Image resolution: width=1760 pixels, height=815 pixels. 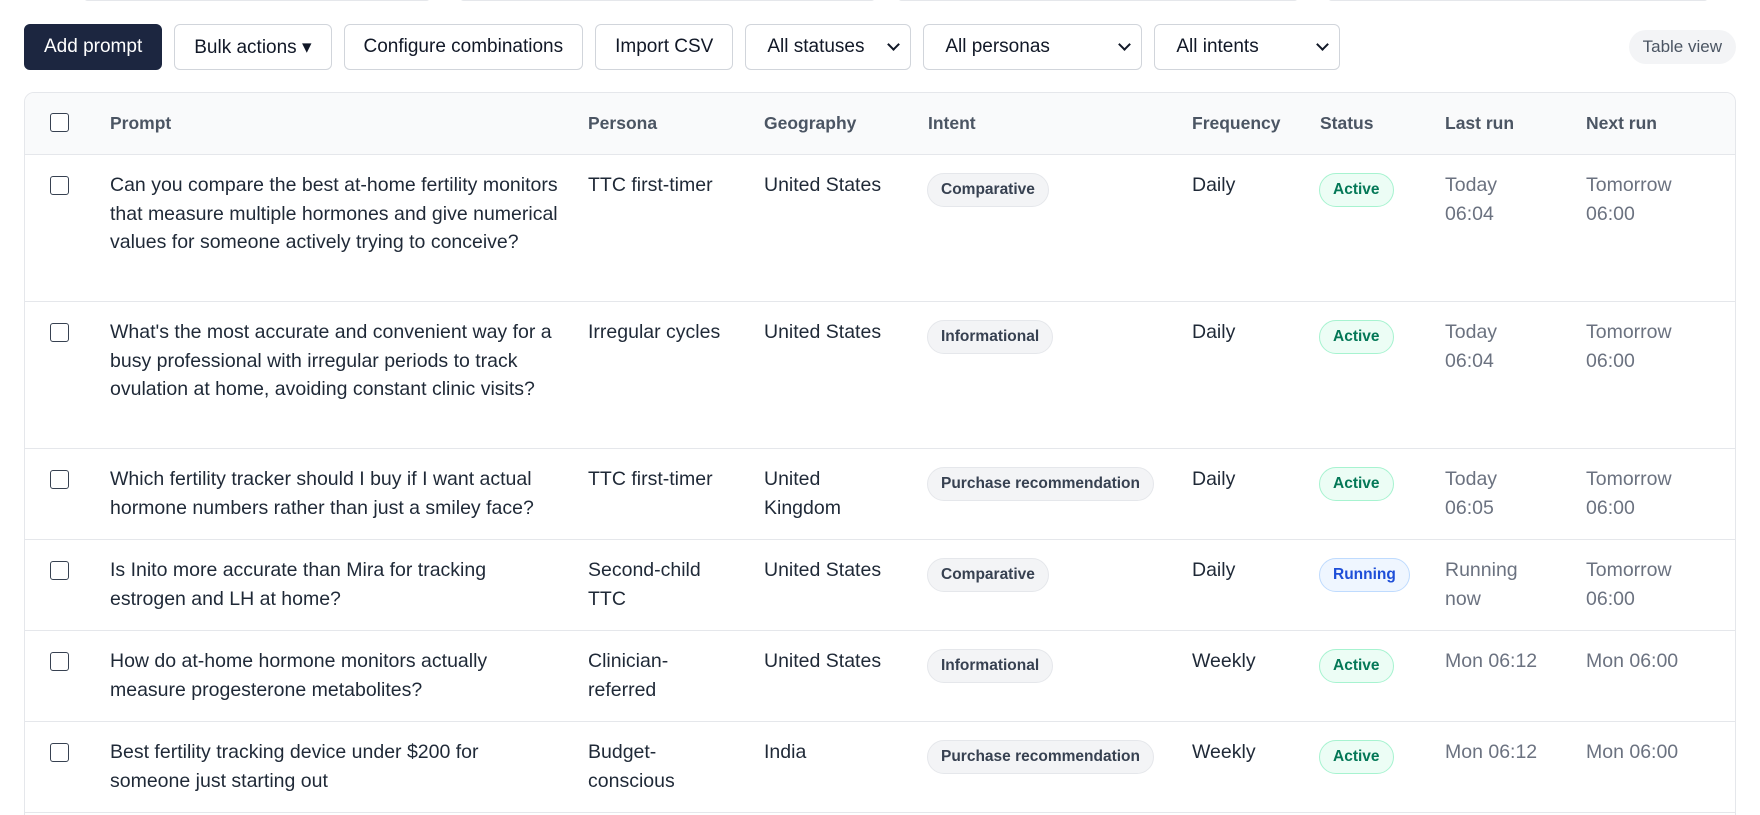 I want to click on intent-filter-select: All intents, so click(x=1247, y=47).